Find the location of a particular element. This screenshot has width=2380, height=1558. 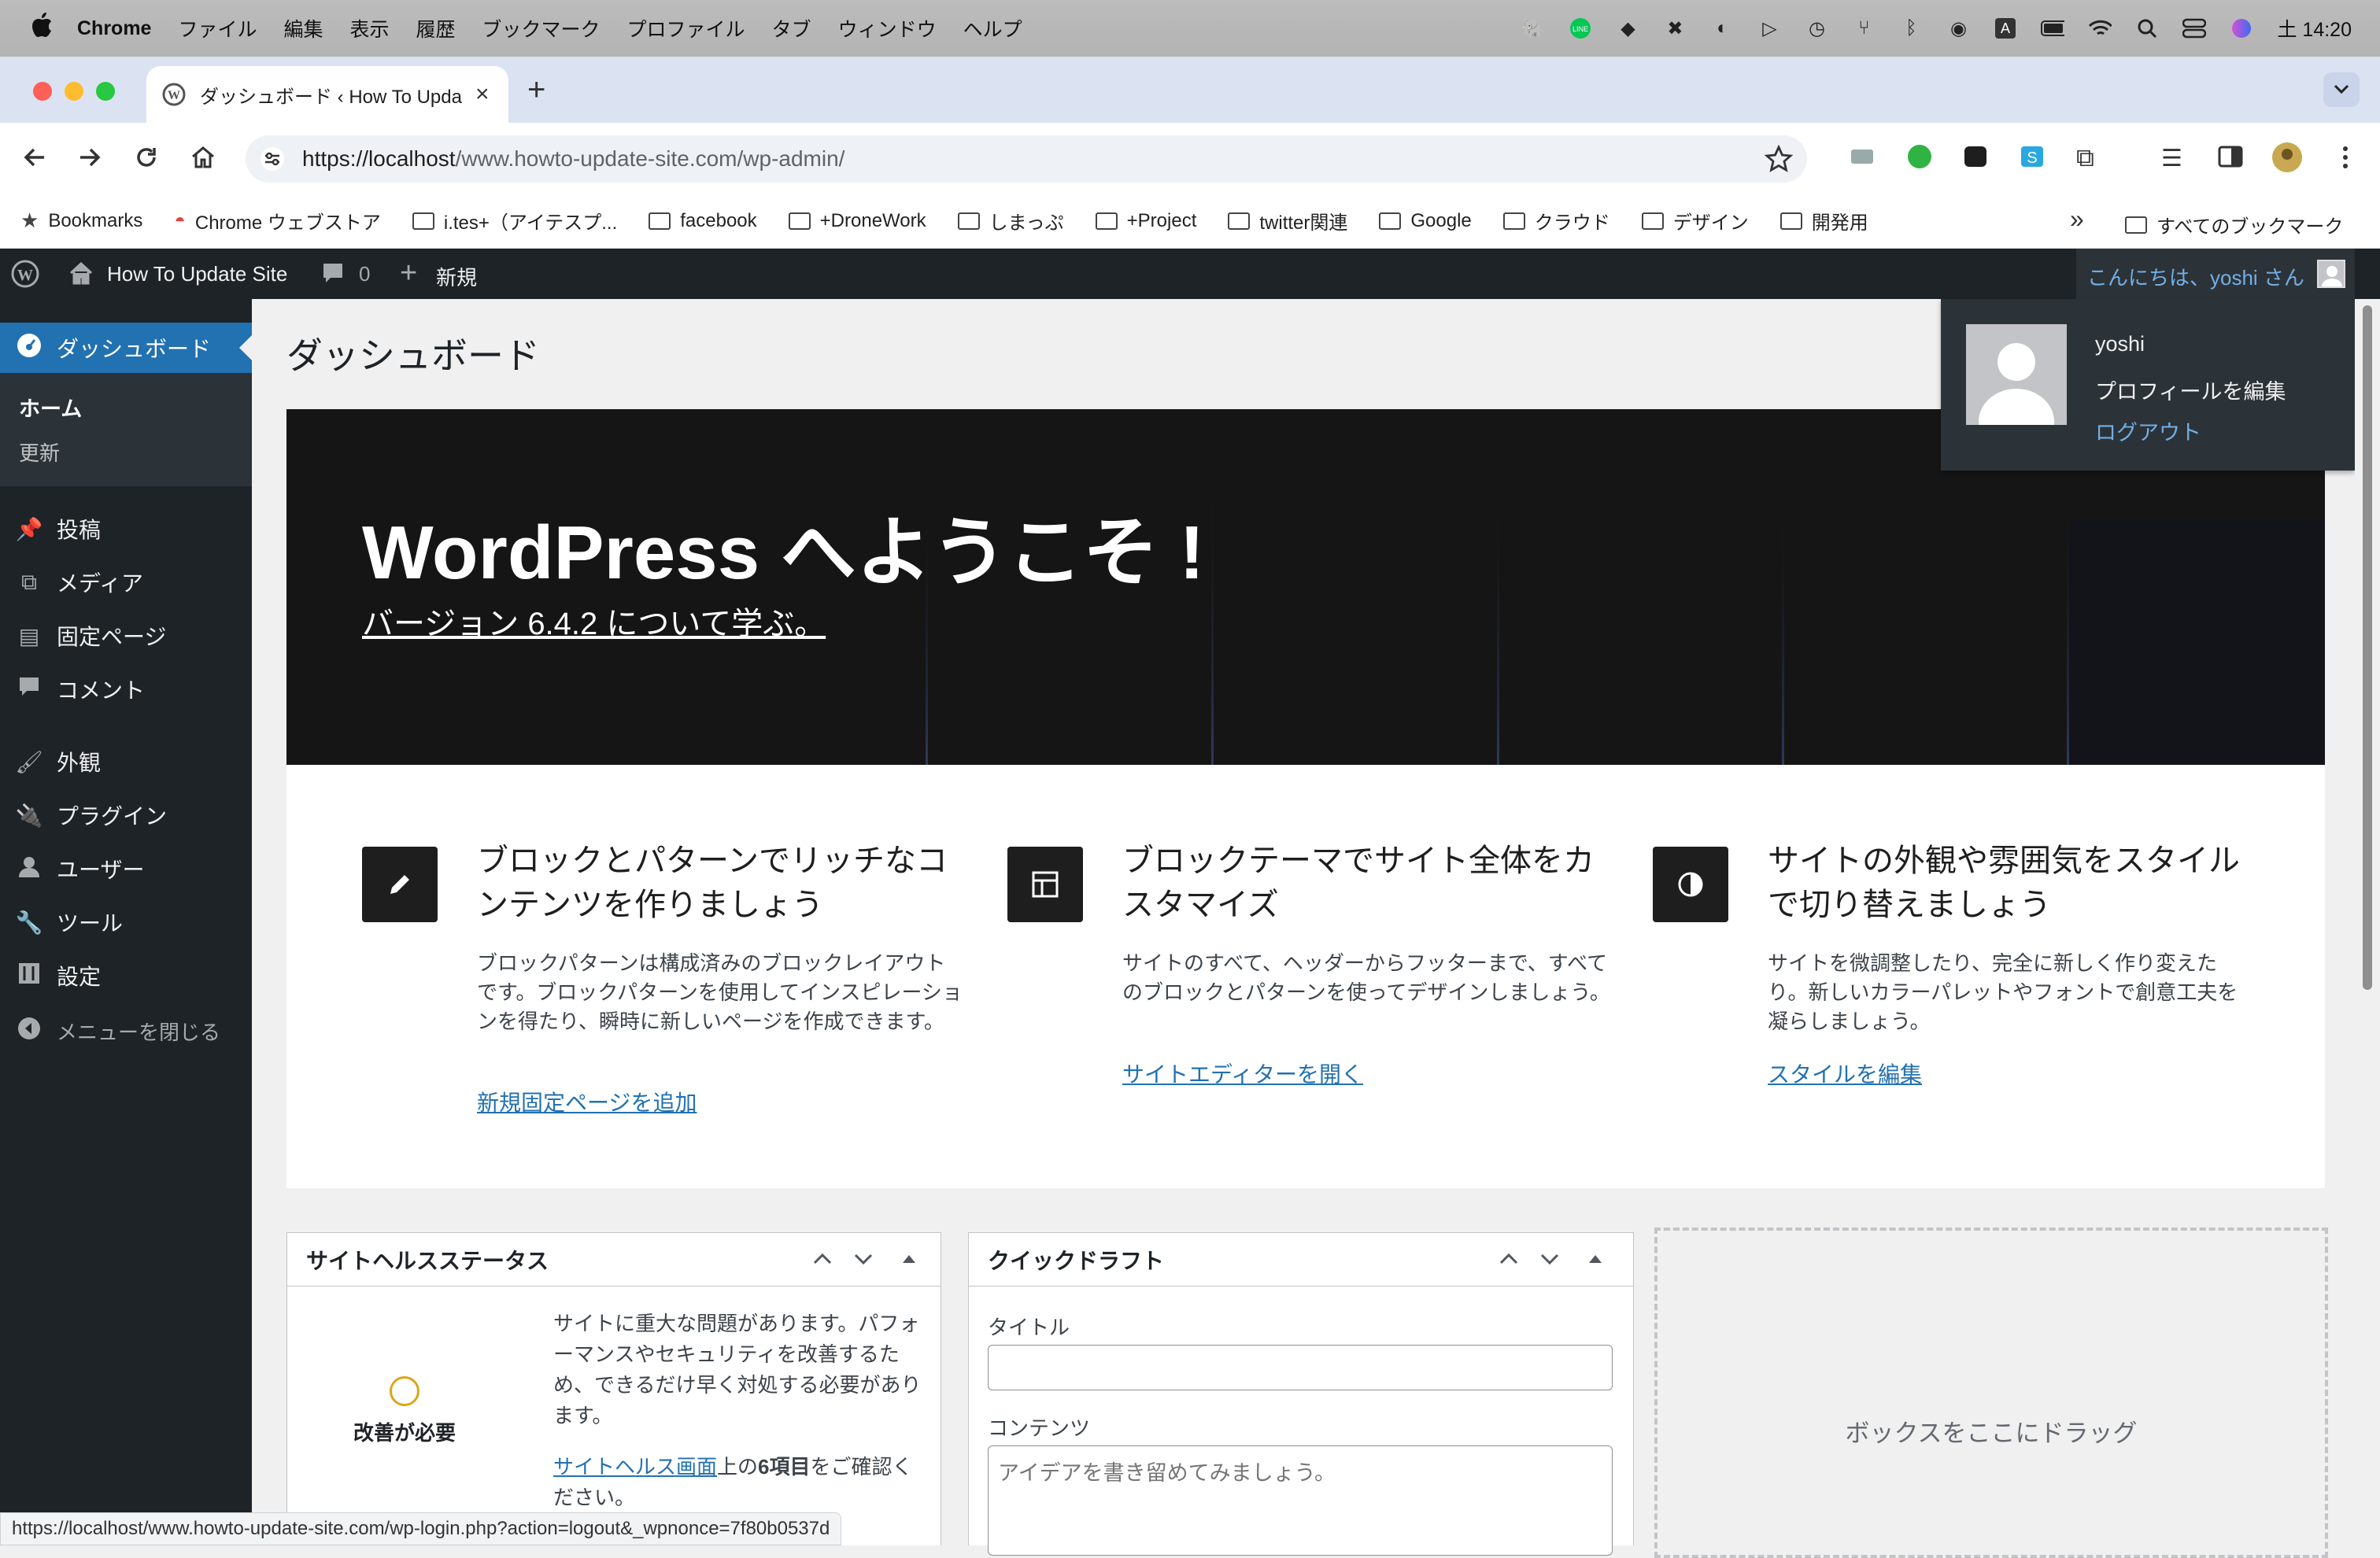

add-page-link: 新規固定ページを追加 is located at coordinates (587, 1101).